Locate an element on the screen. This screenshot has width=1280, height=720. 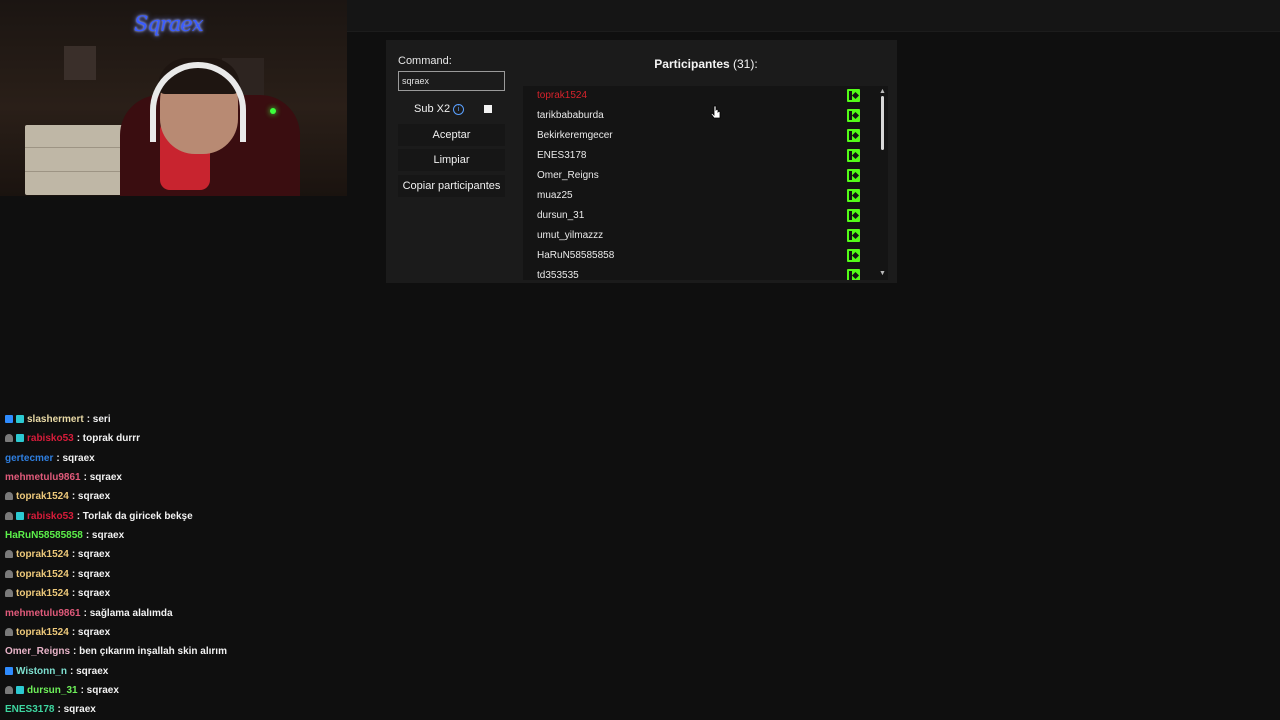
chat-username: Wistonn_n is located at coordinates (41, 671).